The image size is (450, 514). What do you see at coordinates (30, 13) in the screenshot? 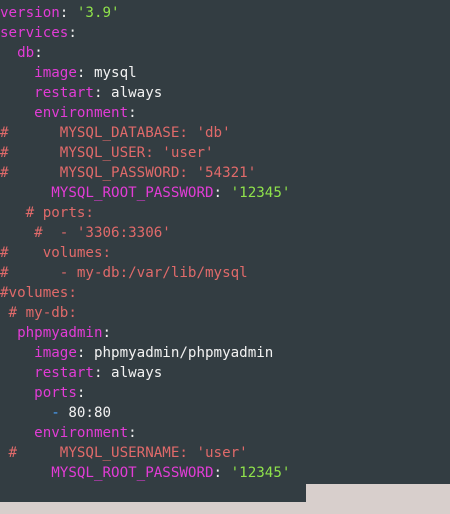
I see `yaml-key: version` at bounding box center [30, 13].